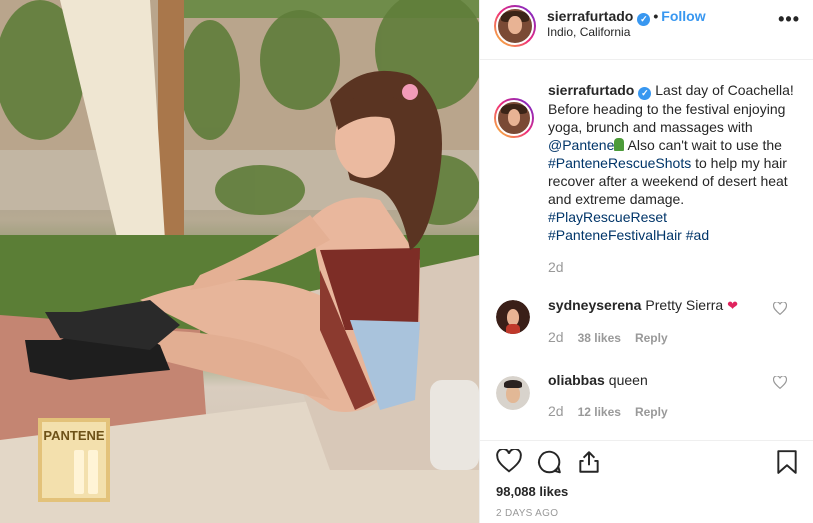 The height and width of the screenshot is (523, 813). I want to click on hashtag-pantene-rescue-shots: #PanteneRescueShots, so click(619, 163).